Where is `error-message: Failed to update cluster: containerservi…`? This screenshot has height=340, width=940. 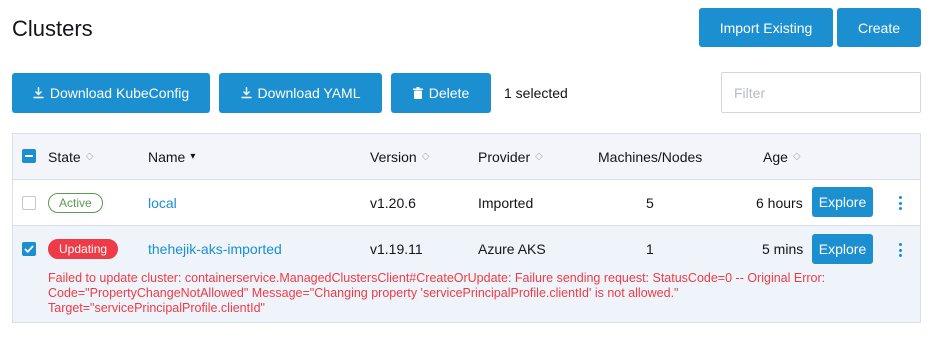 error-message: Failed to update cluster: containerservi… is located at coordinates (437, 293).